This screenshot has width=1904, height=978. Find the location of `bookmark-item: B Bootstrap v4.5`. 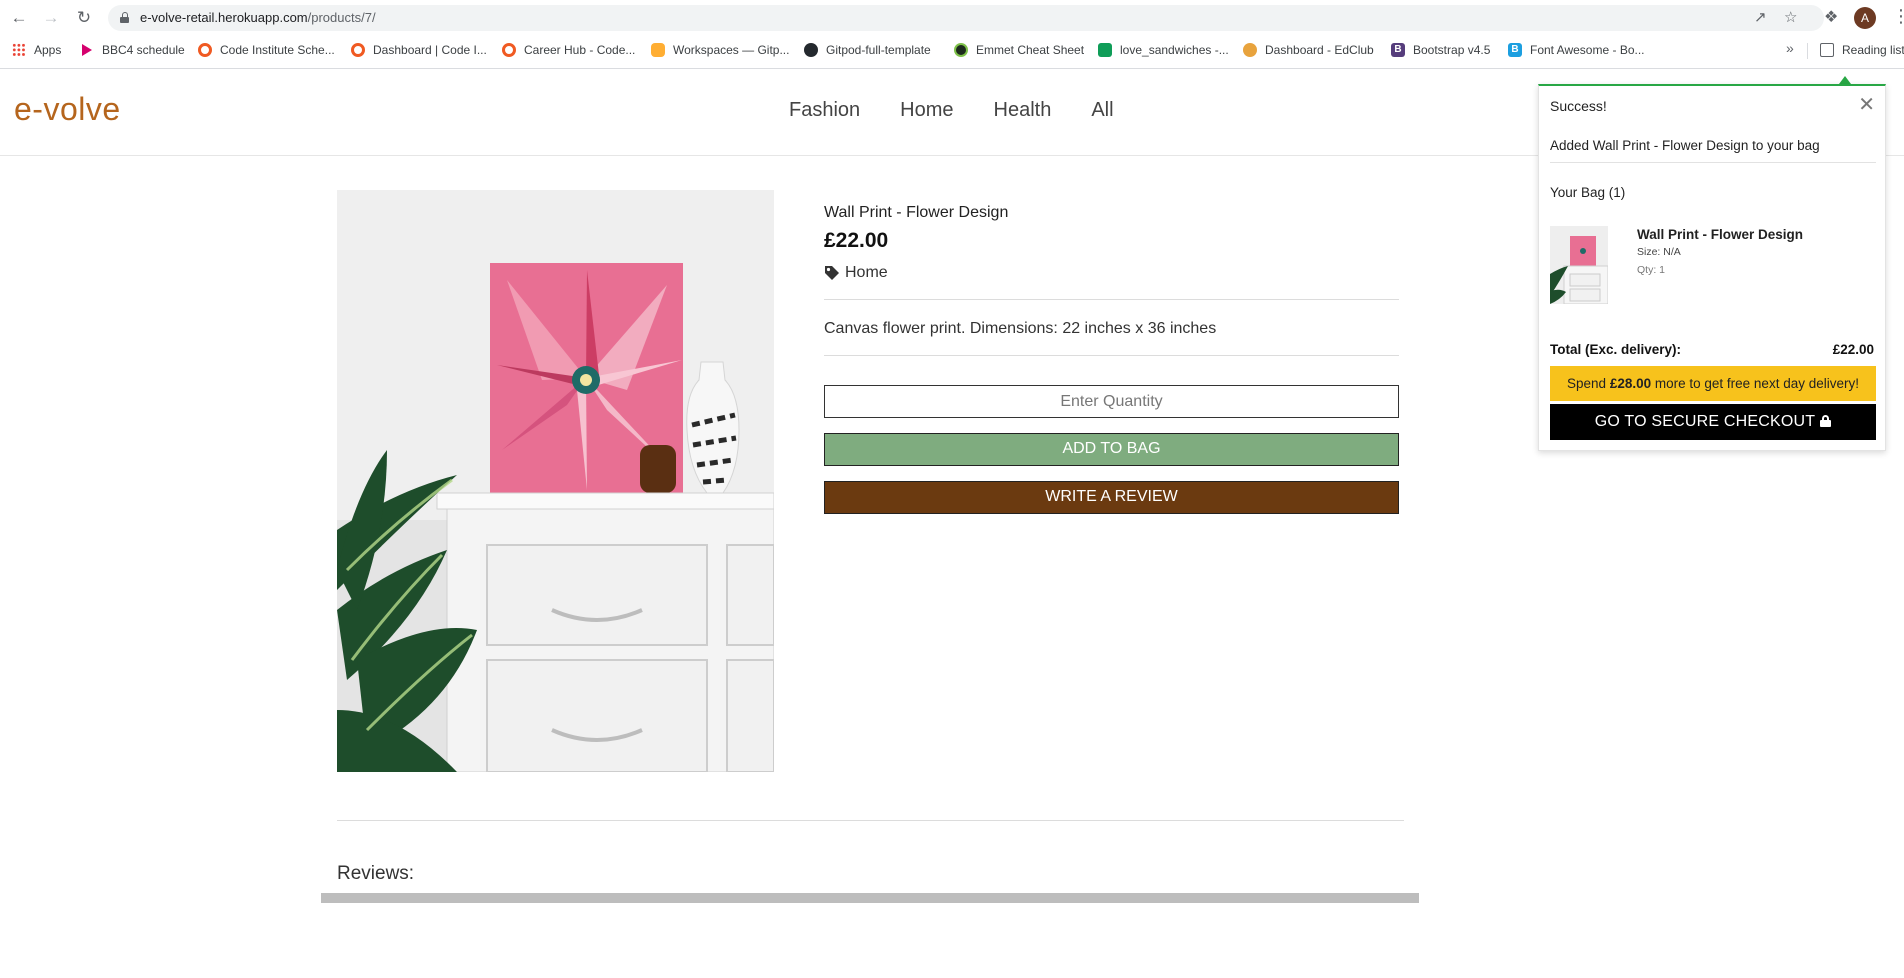

bookmark-item: B Bootstrap v4.5 is located at coordinates (1440, 50).